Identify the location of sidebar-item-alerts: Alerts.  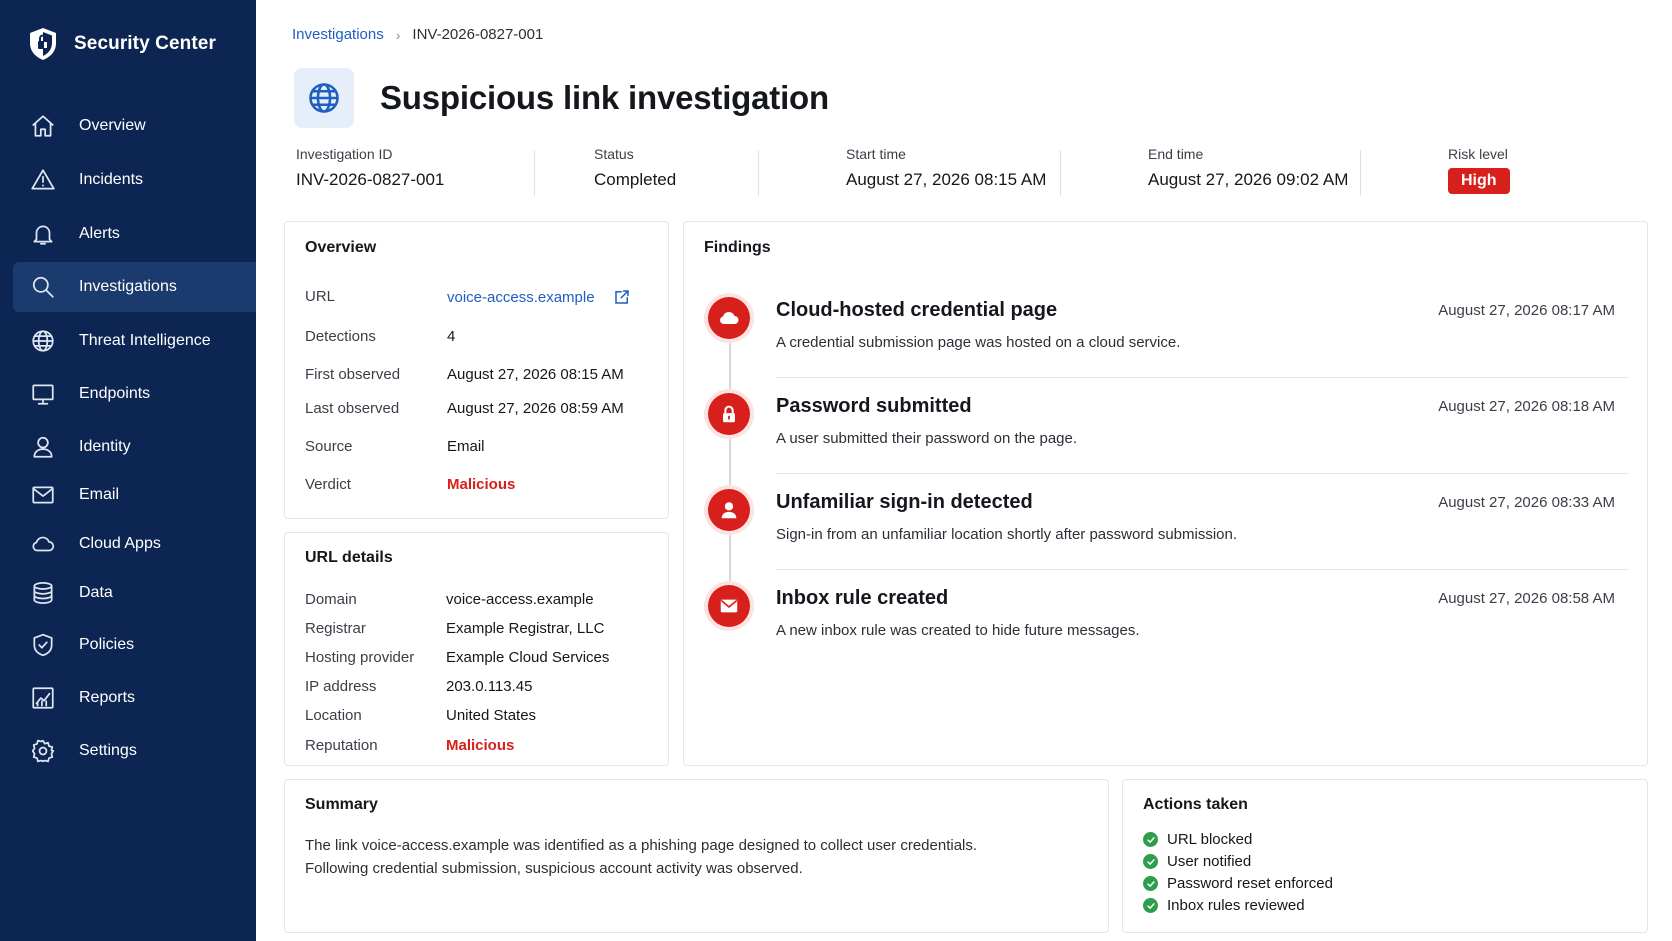
(134, 234).